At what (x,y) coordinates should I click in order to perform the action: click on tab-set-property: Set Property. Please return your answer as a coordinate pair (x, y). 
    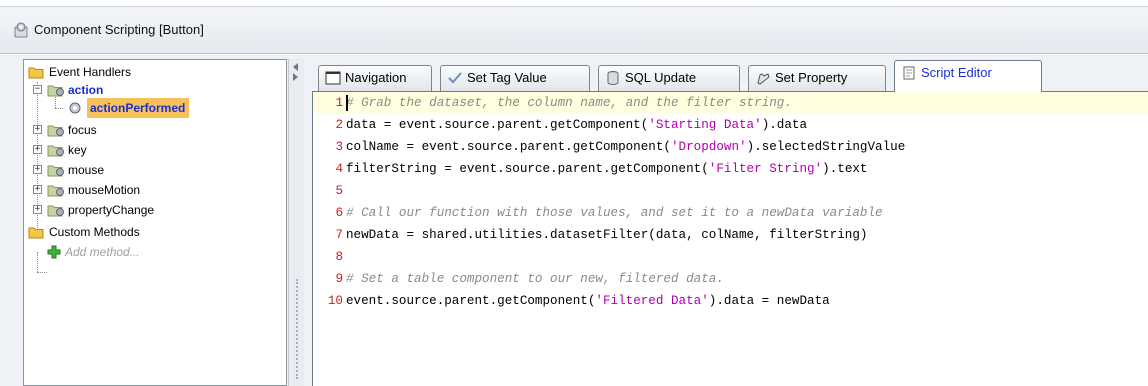
    Looking at the image, I should click on (817, 78).